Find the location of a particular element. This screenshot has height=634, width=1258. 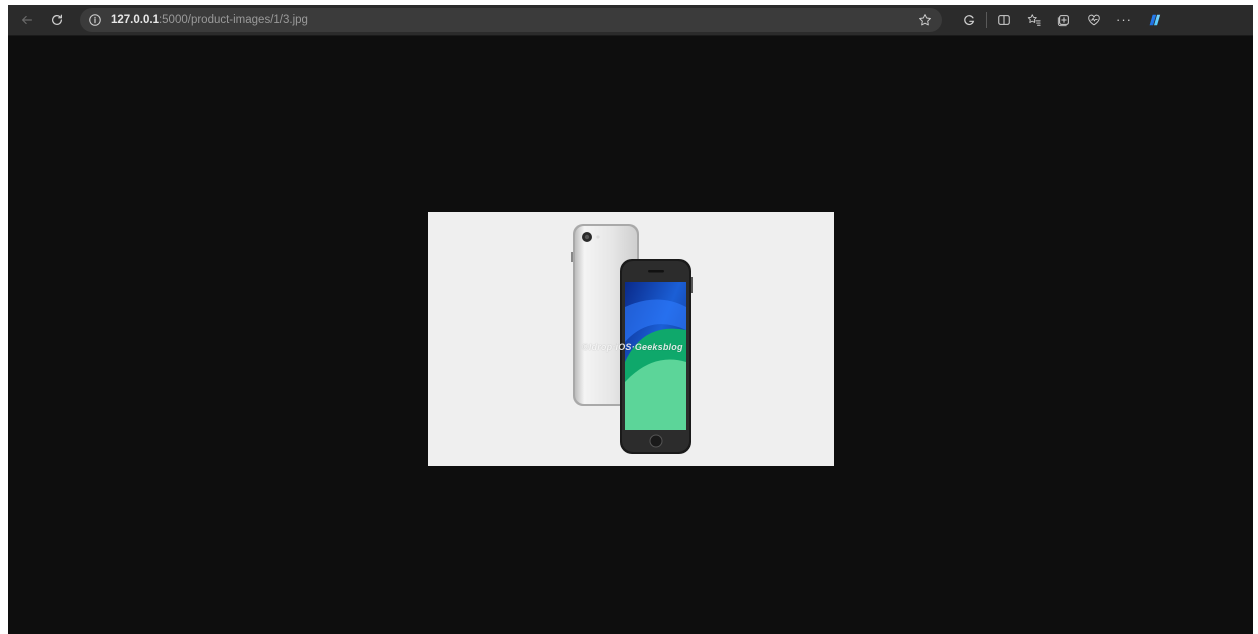

refresh-button is located at coordinates (57, 20).